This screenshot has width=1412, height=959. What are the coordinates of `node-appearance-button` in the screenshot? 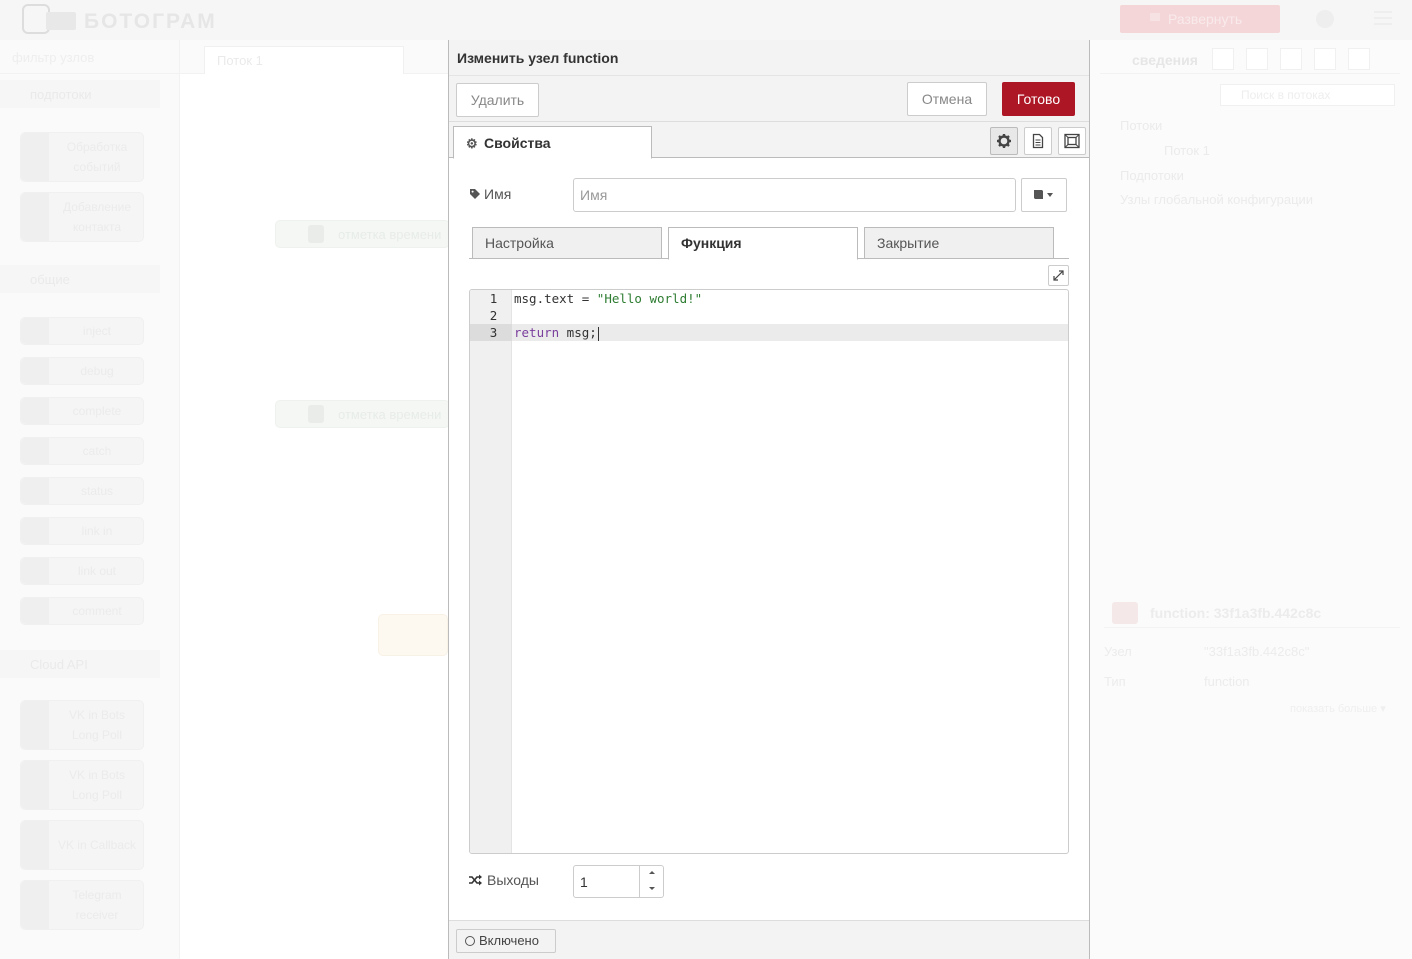 It's located at (1072, 141).